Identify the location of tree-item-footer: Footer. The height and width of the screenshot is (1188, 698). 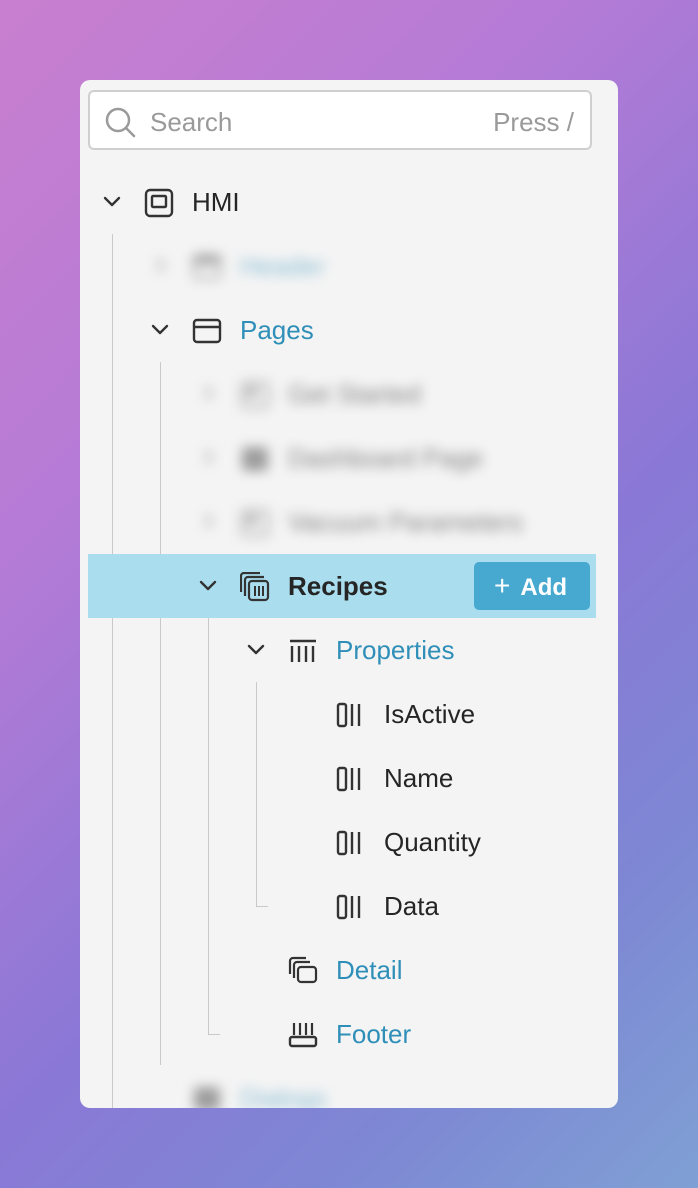
(349, 1034).